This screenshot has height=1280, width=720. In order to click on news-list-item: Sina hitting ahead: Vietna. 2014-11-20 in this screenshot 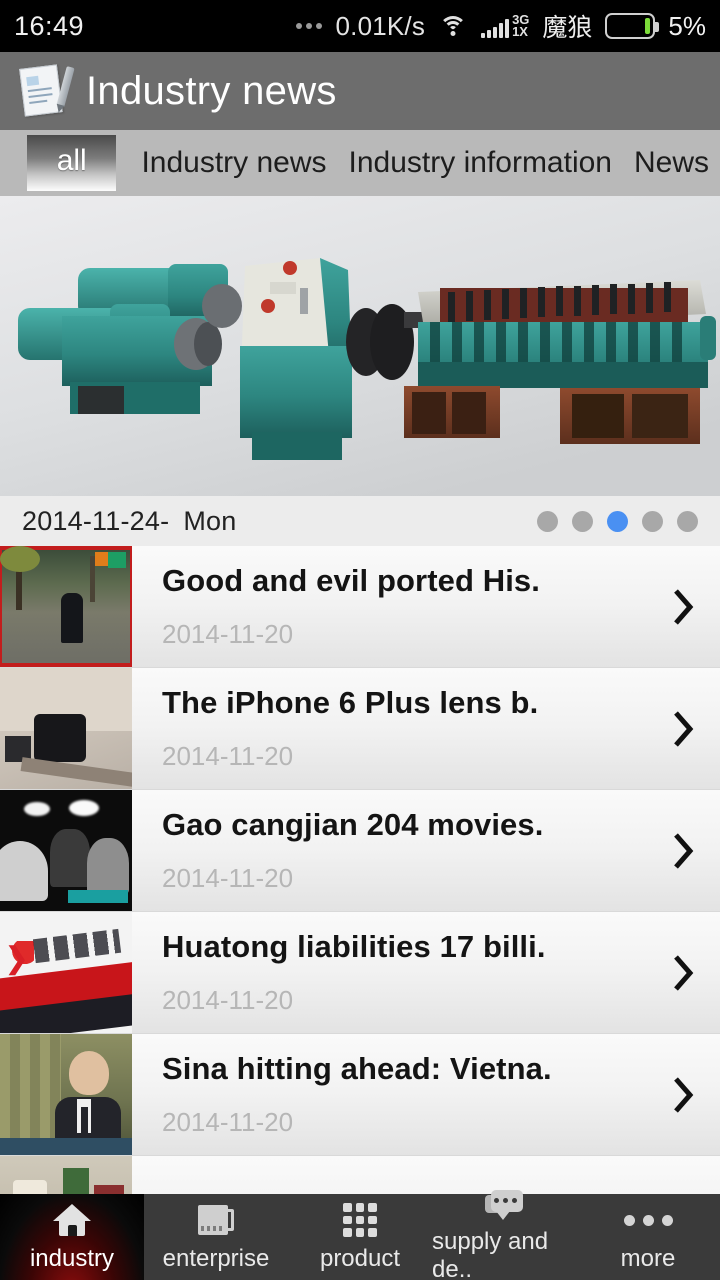, I will do `click(360, 1095)`.